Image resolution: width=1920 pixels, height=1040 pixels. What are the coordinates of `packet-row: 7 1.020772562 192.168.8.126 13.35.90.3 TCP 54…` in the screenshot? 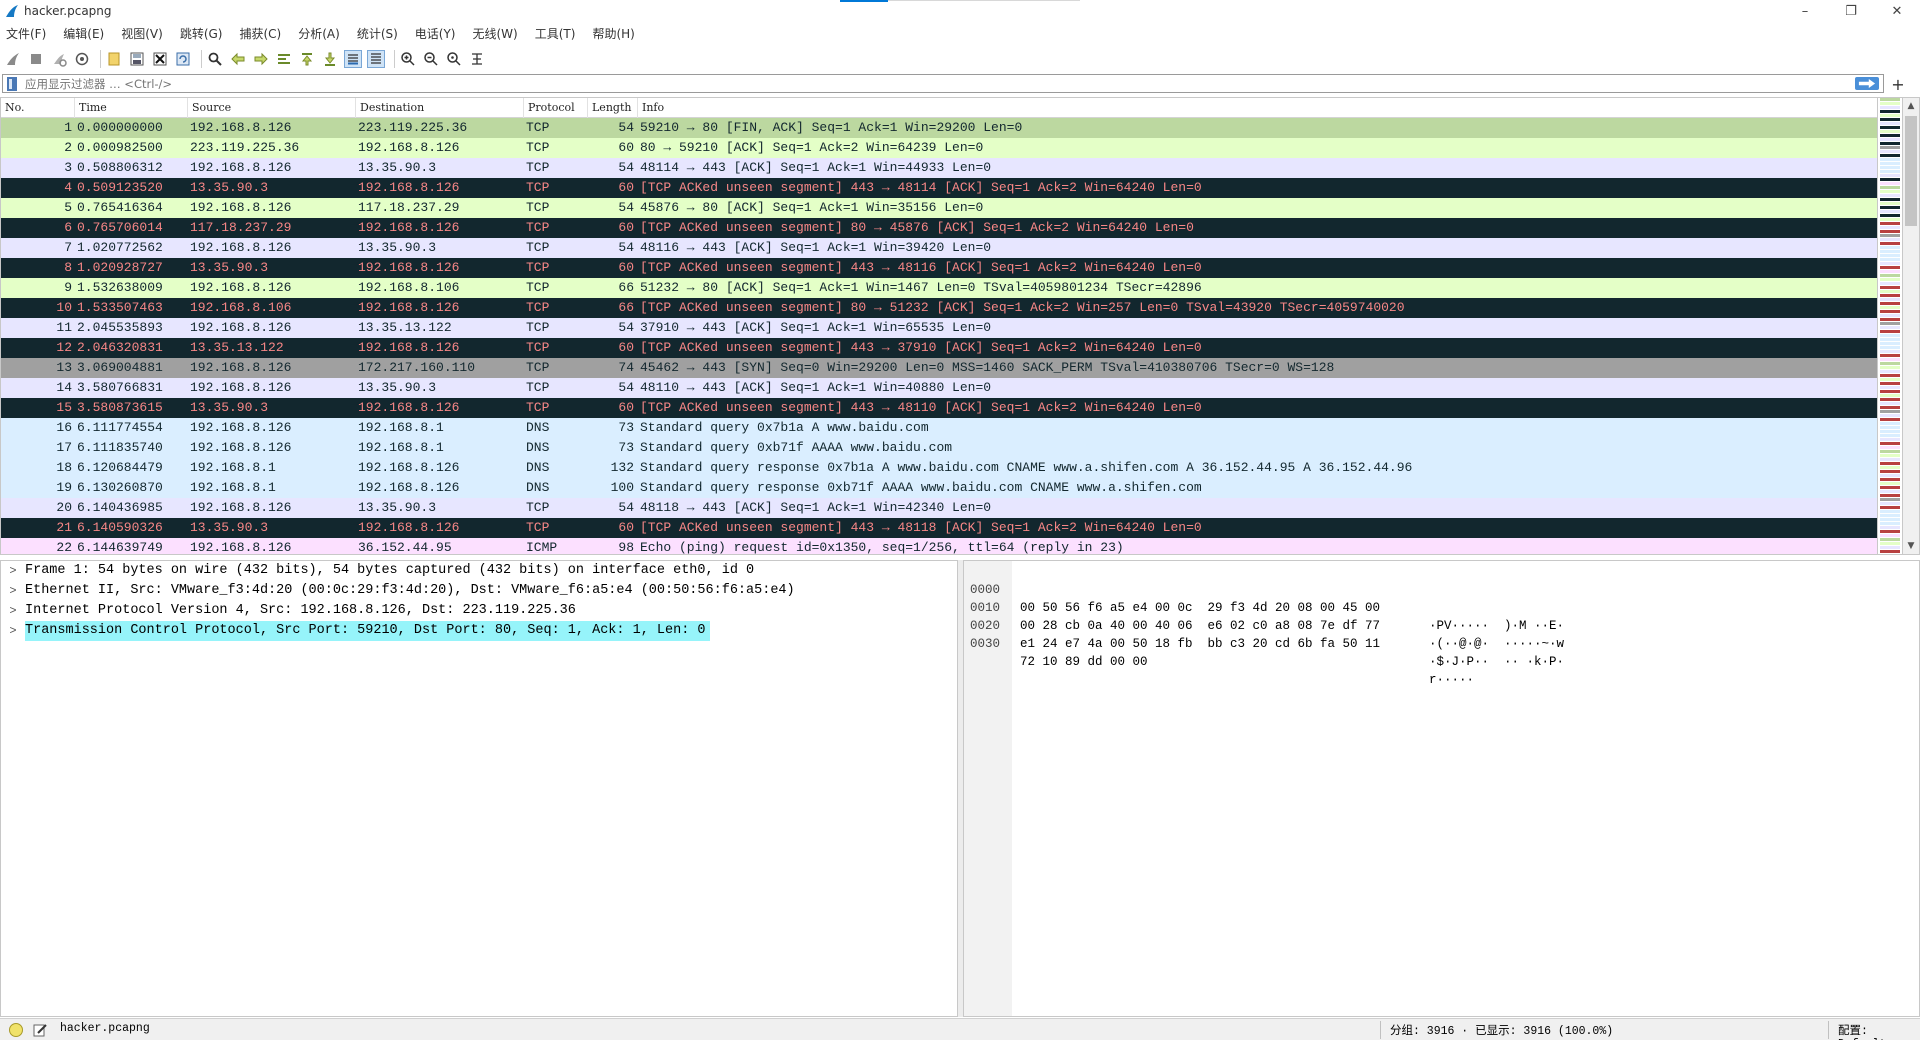 It's located at (939, 248).